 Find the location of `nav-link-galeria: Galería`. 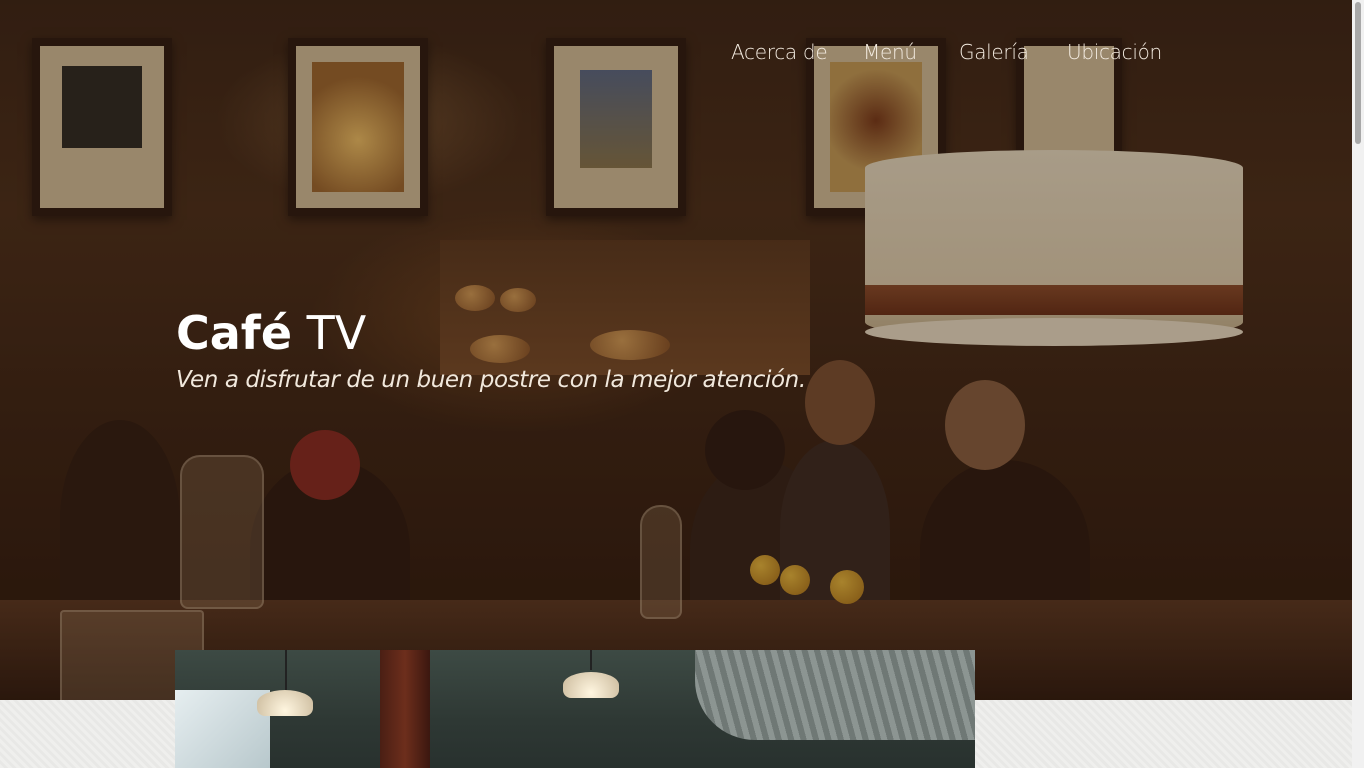

nav-link-galeria: Galería is located at coordinates (994, 52).